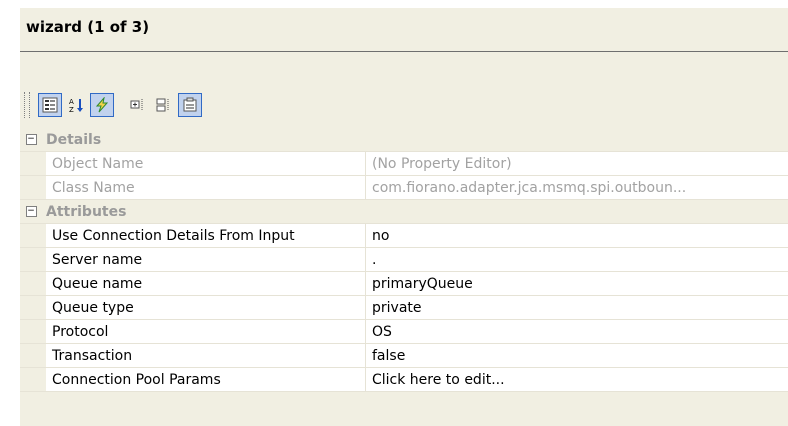 The width and height of the screenshot is (788, 426). I want to click on property-name: Server name, so click(206, 259).